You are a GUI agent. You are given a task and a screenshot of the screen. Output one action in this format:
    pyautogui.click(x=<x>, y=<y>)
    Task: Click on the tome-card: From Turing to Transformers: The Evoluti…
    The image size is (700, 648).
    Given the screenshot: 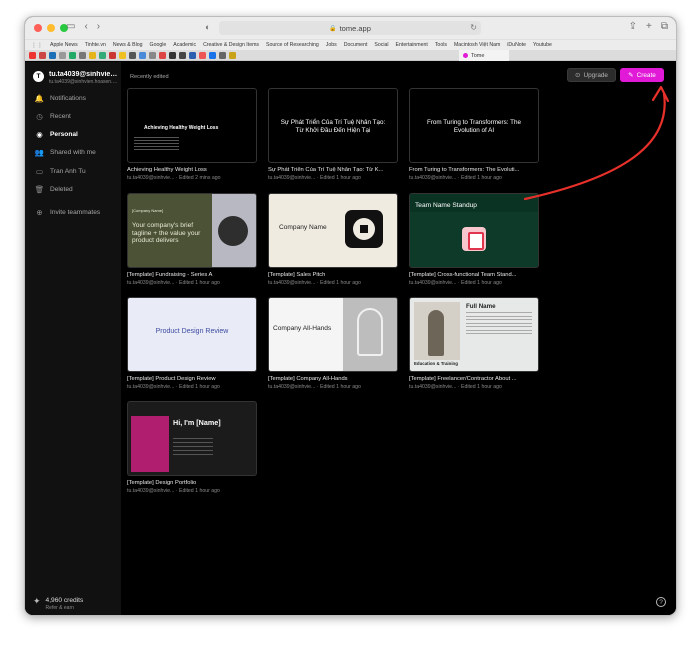 What is the action you would take?
    pyautogui.click(x=474, y=134)
    